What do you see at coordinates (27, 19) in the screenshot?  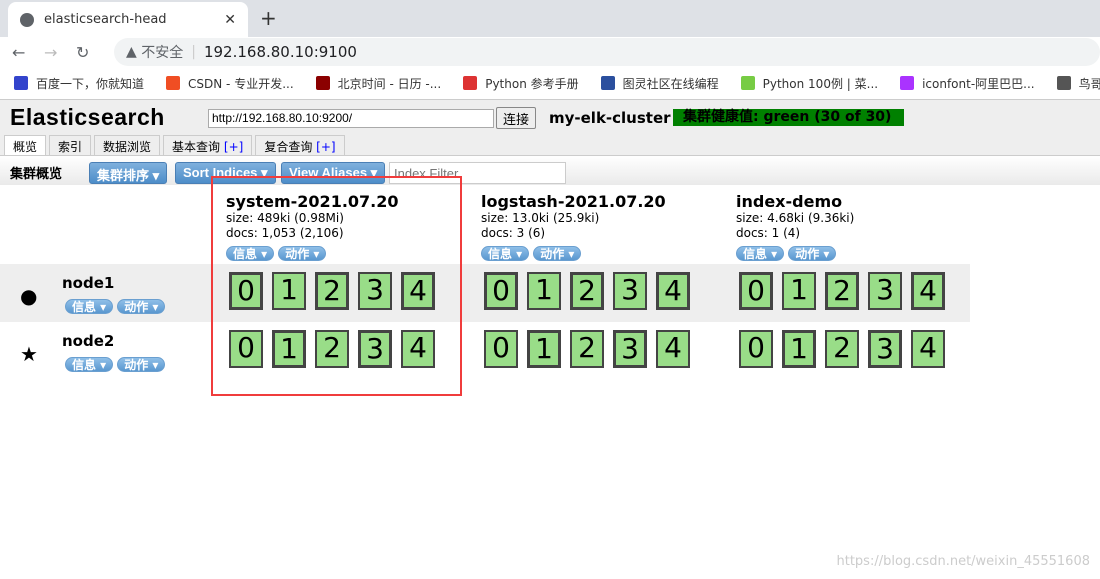 I see `globe-icon` at bounding box center [27, 19].